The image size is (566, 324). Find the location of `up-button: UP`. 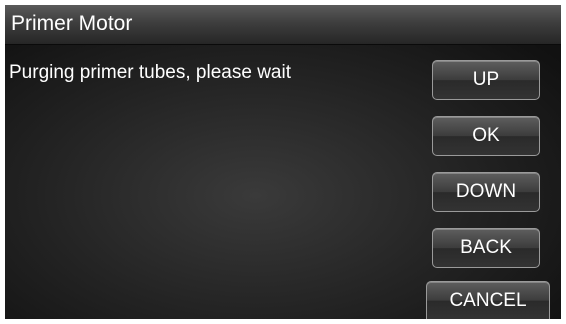

up-button: UP is located at coordinates (486, 80).